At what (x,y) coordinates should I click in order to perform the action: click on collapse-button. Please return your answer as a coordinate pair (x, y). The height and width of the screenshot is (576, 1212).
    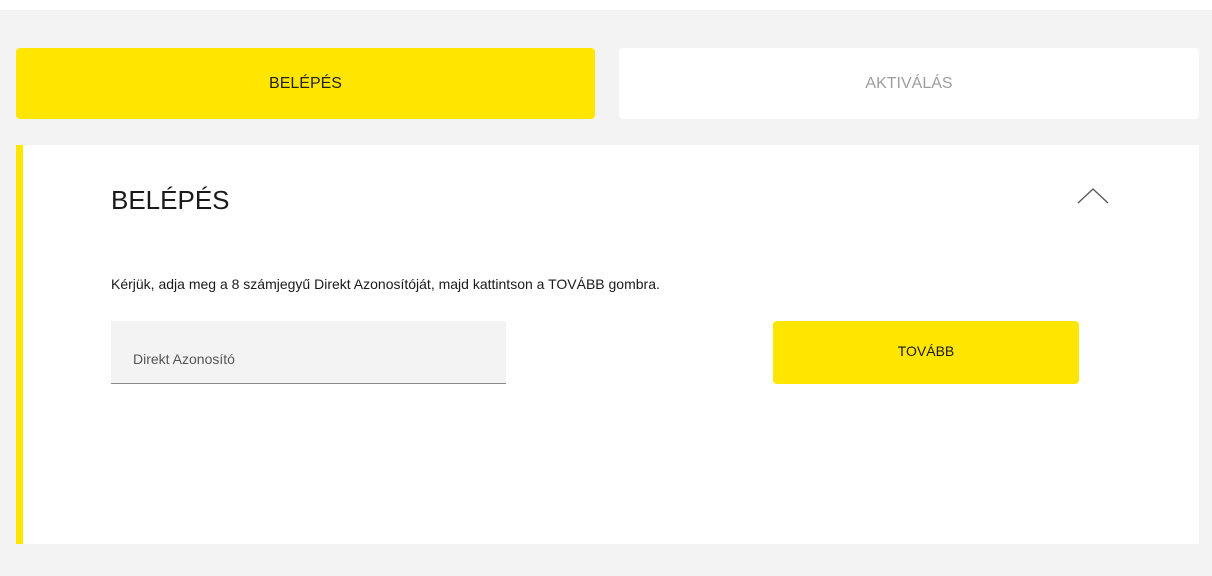
    Looking at the image, I should click on (1093, 196).